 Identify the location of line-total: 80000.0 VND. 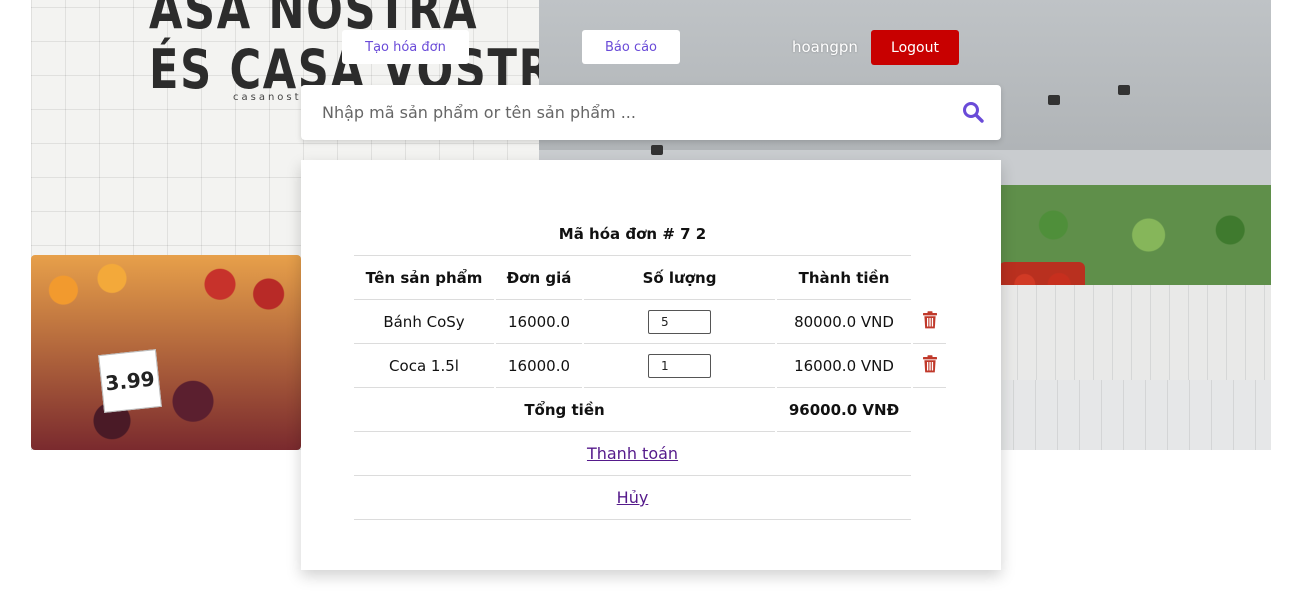
(844, 322).